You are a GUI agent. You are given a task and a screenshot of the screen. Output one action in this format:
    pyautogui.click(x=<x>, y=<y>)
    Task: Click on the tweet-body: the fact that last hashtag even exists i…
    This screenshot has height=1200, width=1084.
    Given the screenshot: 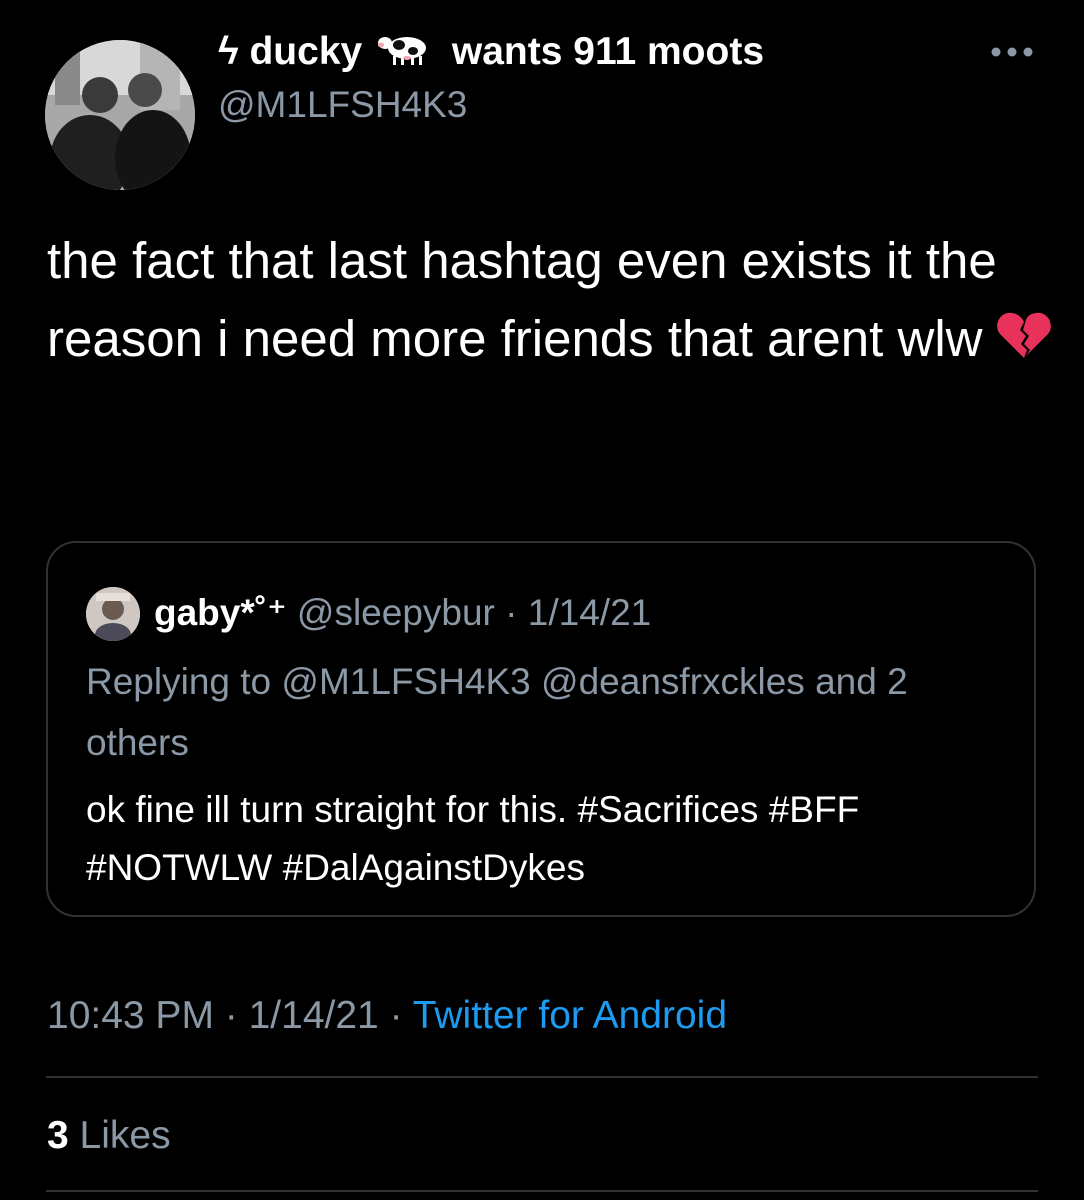 What is the action you would take?
    pyautogui.click(x=557, y=302)
    